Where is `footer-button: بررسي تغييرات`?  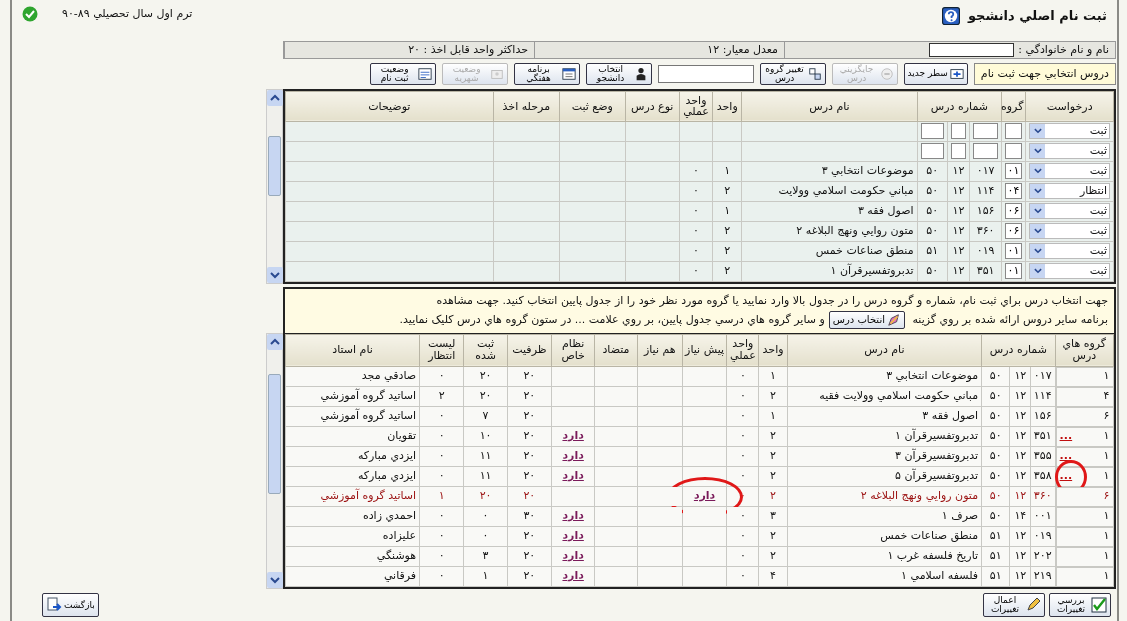
footer-button: بررسي تغييرات is located at coordinates (1080, 605).